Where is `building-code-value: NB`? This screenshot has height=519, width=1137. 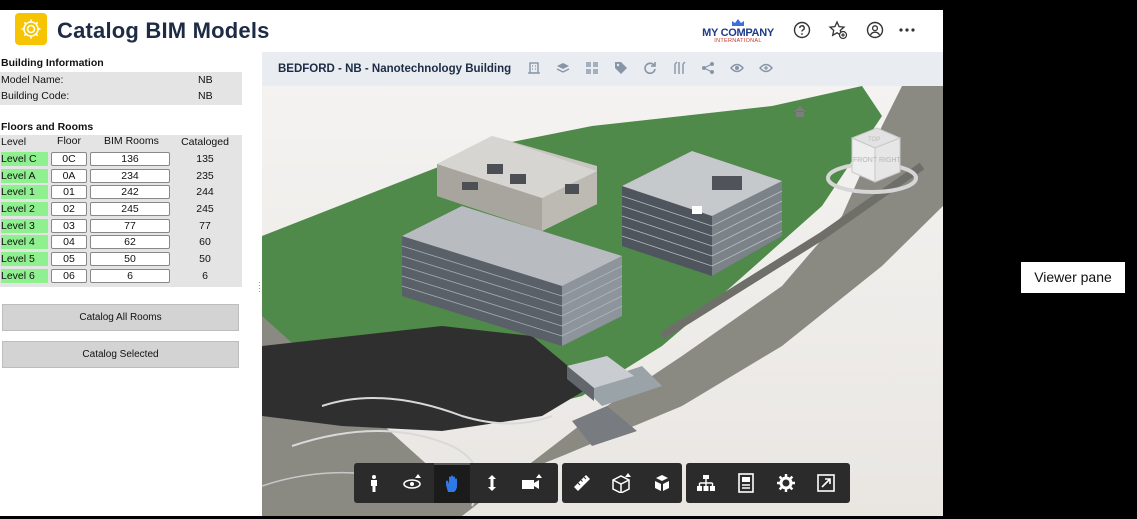
building-code-value: NB is located at coordinates (205, 96).